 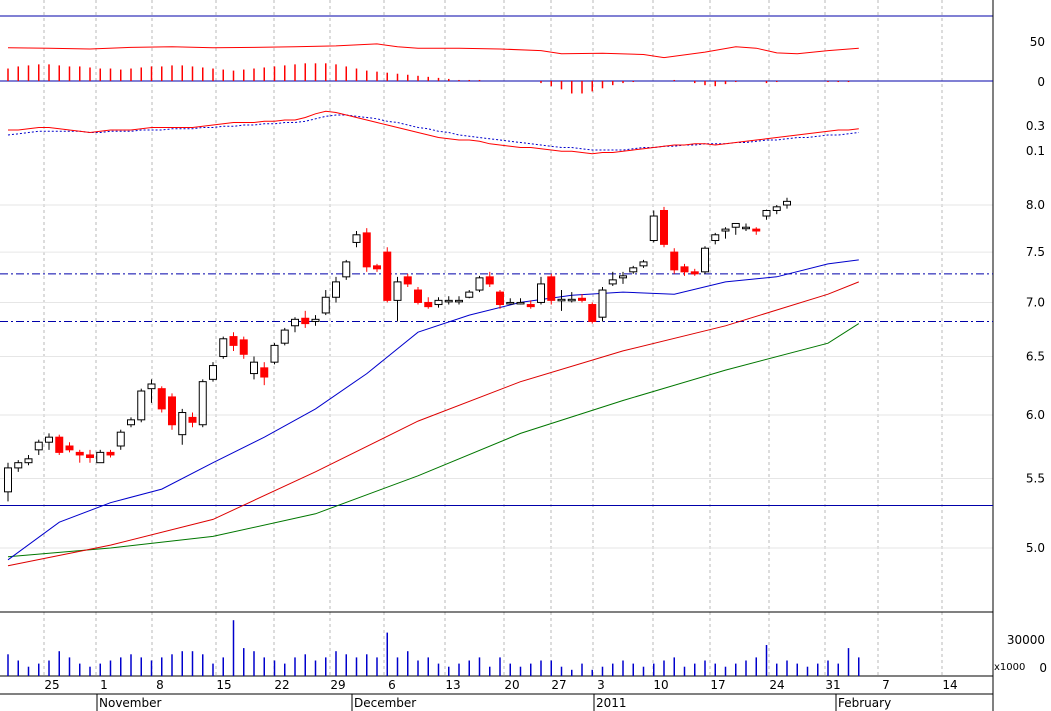 What do you see at coordinates (385, 703) in the screenshot?
I see `month-label: December` at bounding box center [385, 703].